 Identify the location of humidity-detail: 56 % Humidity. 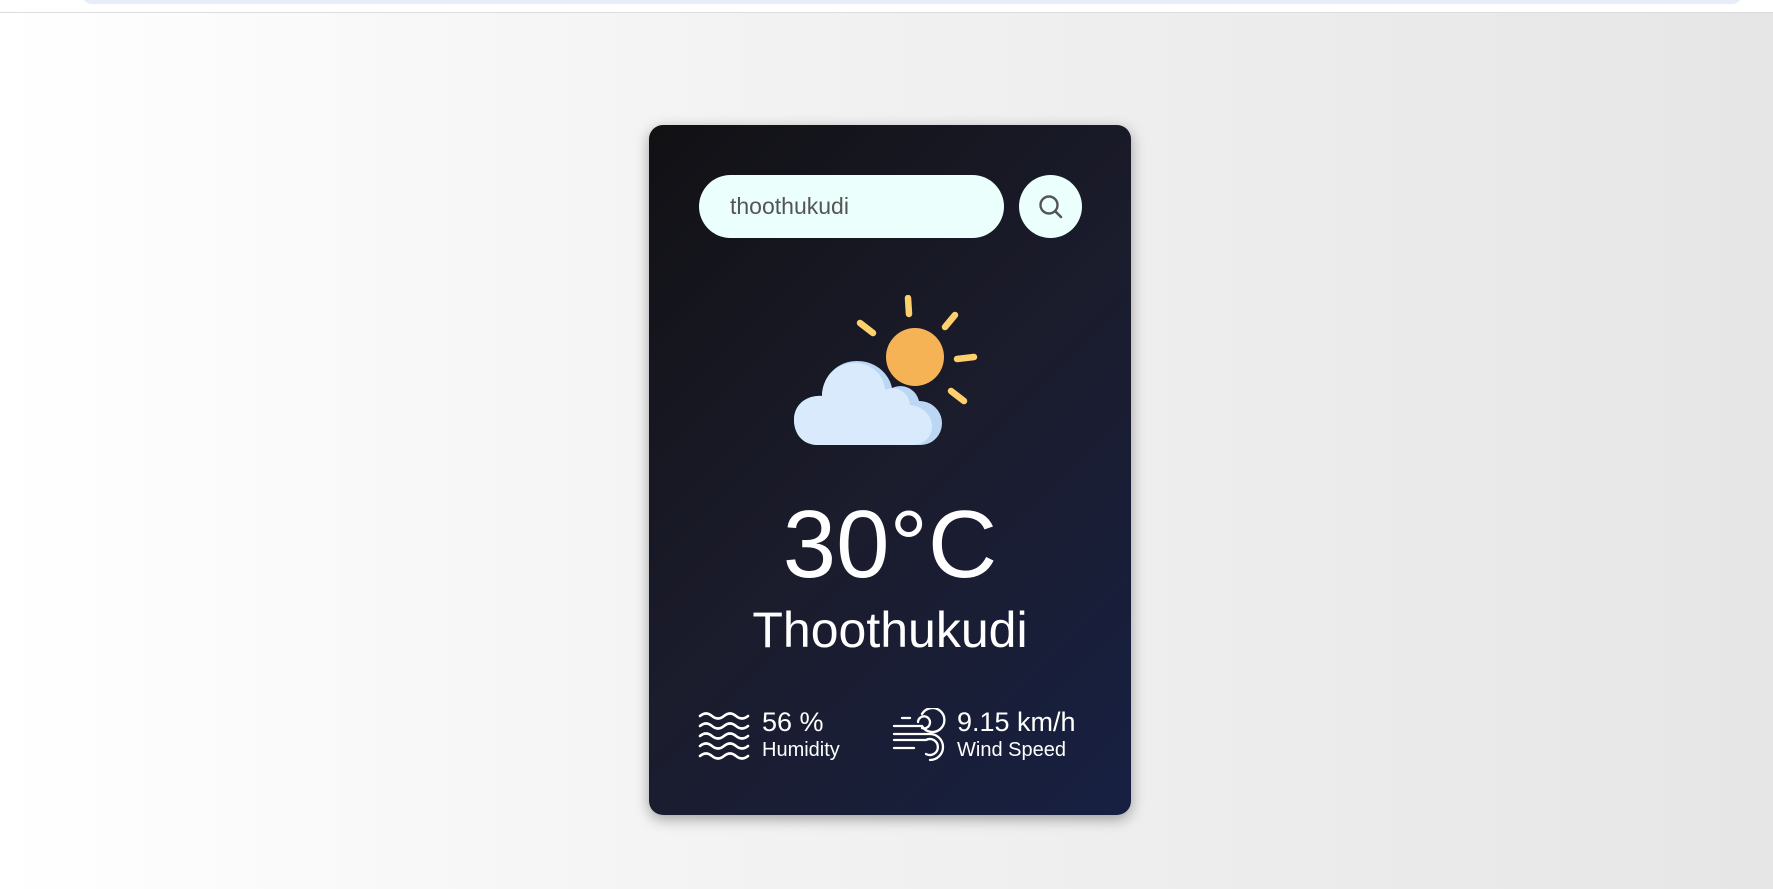
(768, 735).